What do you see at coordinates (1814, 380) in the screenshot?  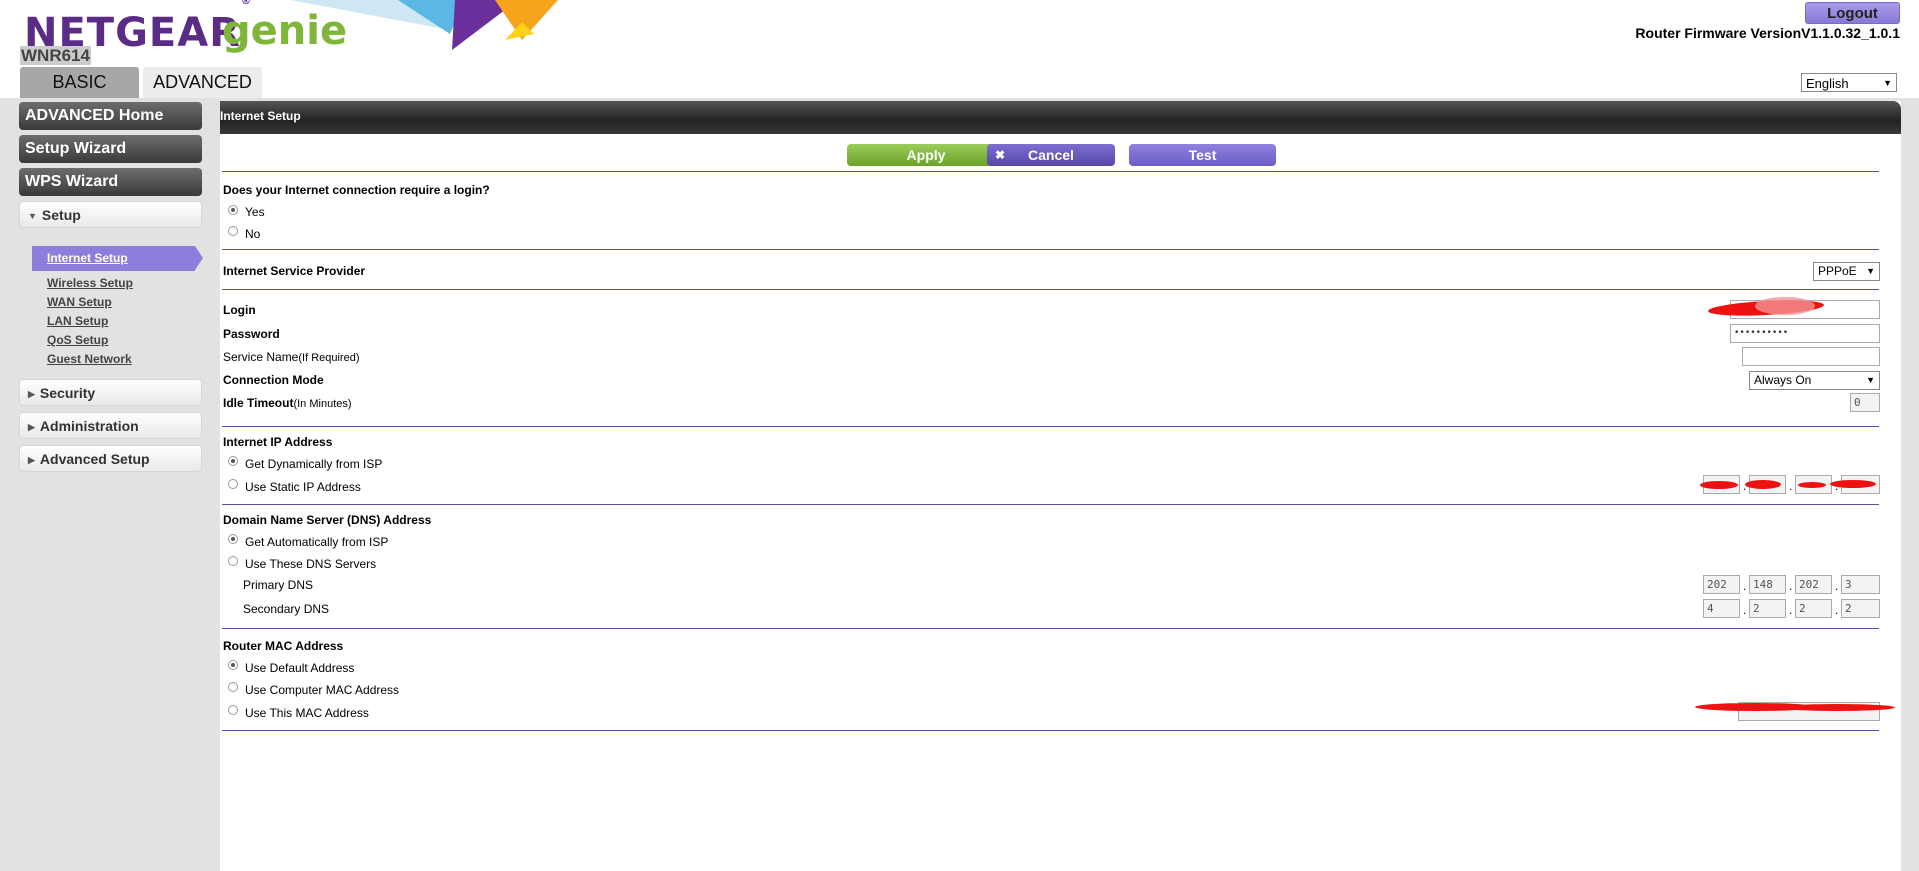 I see `connection-mode-select: Always On ▼` at bounding box center [1814, 380].